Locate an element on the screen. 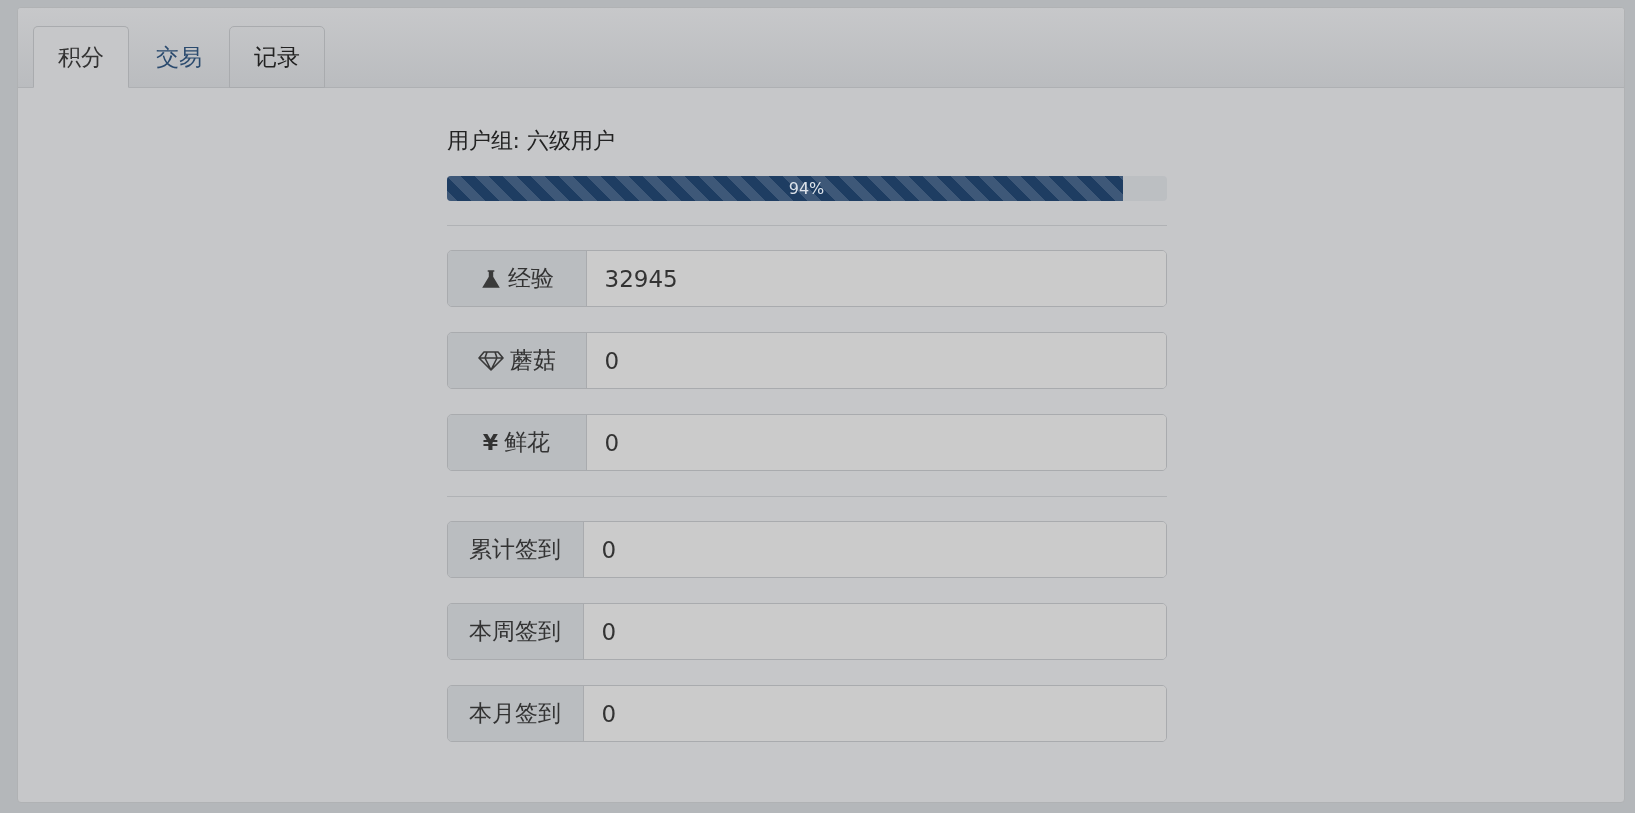 The image size is (1635, 813). input-field: 本周签到 0 is located at coordinates (806, 631).